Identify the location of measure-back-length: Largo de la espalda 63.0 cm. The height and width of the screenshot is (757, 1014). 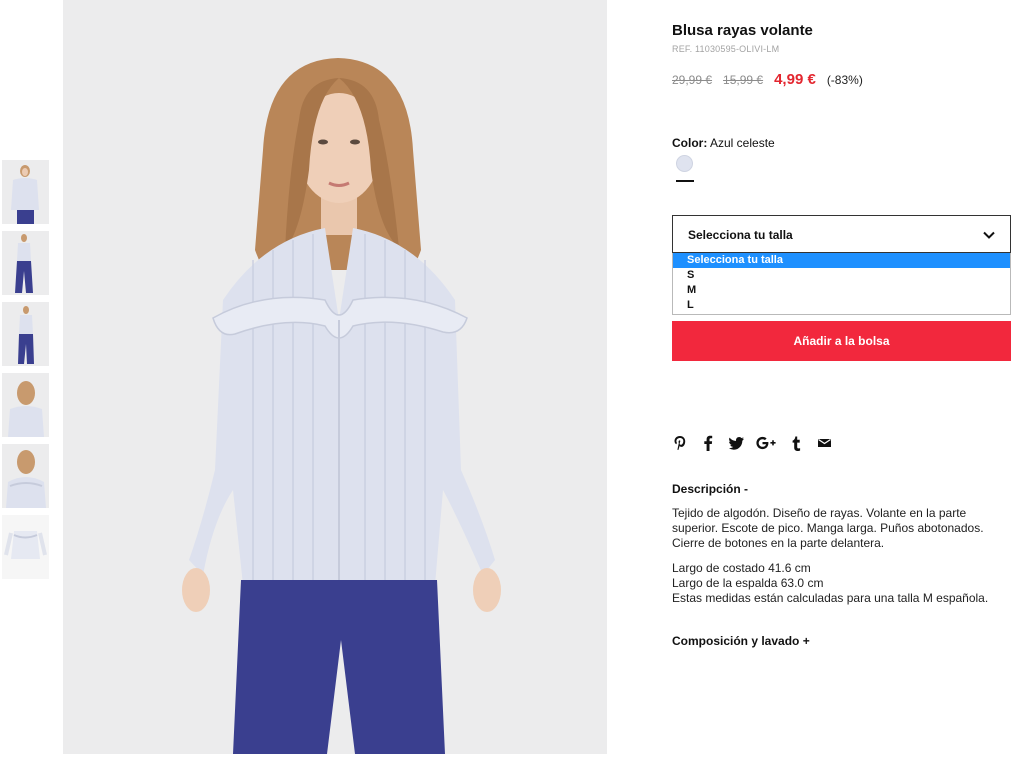
(748, 583).